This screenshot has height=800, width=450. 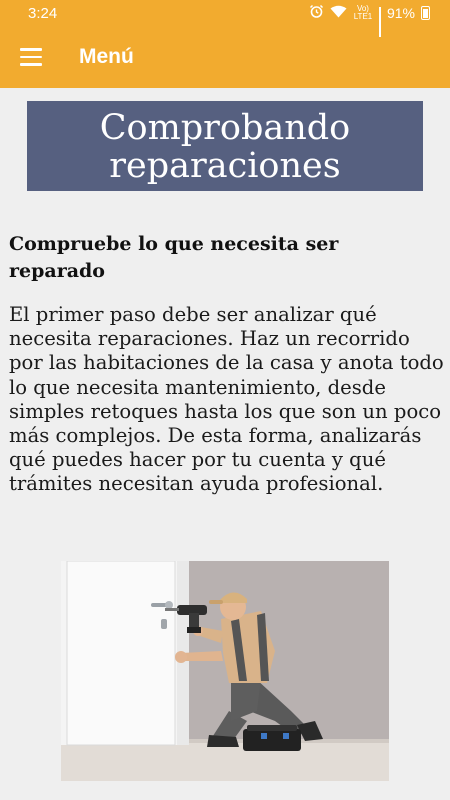 What do you see at coordinates (225, 58) in the screenshot?
I see `app-bar: Menú` at bounding box center [225, 58].